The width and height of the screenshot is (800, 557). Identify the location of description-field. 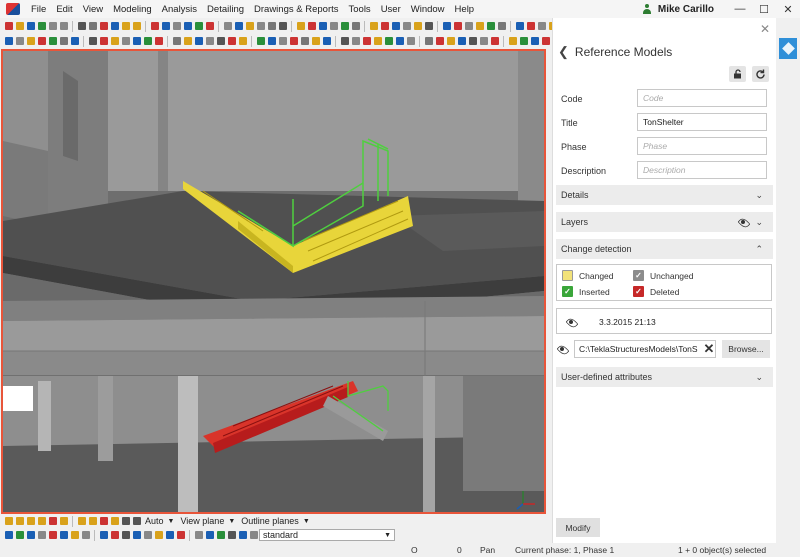
(702, 170).